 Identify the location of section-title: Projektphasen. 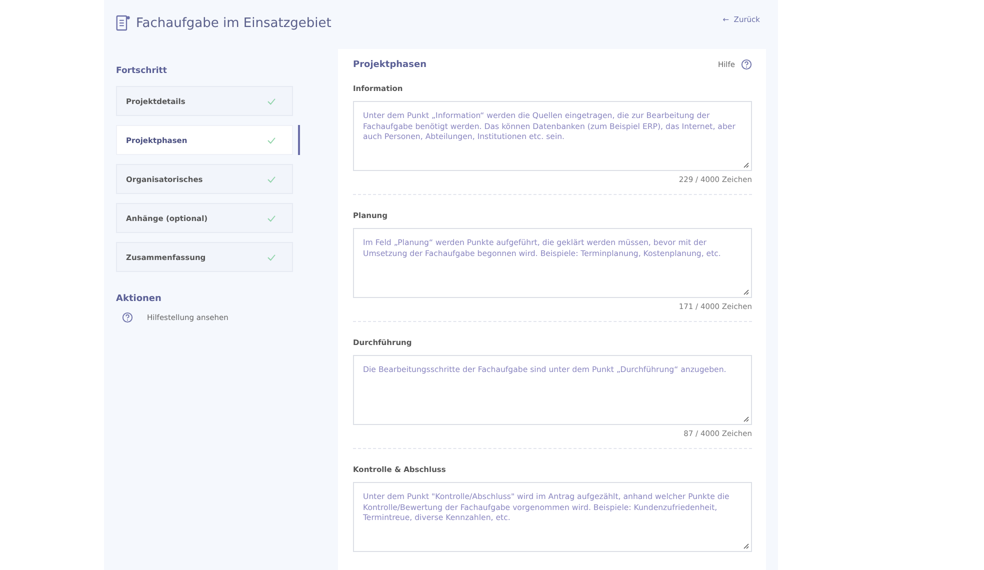
(389, 65).